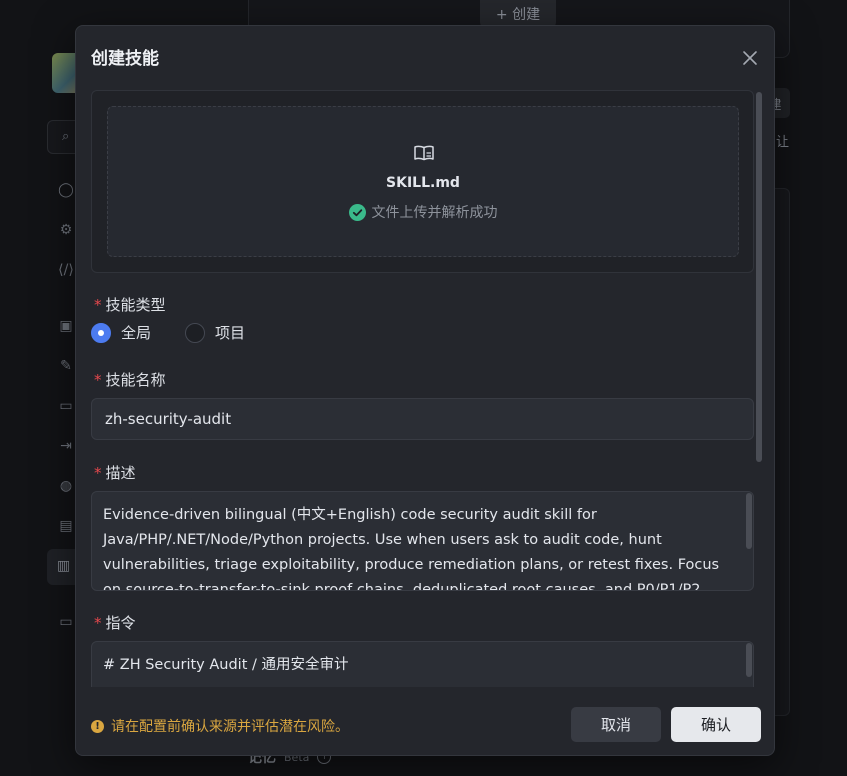 The width and height of the screenshot is (847, 776). What do you see at coordinates (120, 473) in the screenshot?
I see `description-label-text: 描述` at bounding box center [120, 473].